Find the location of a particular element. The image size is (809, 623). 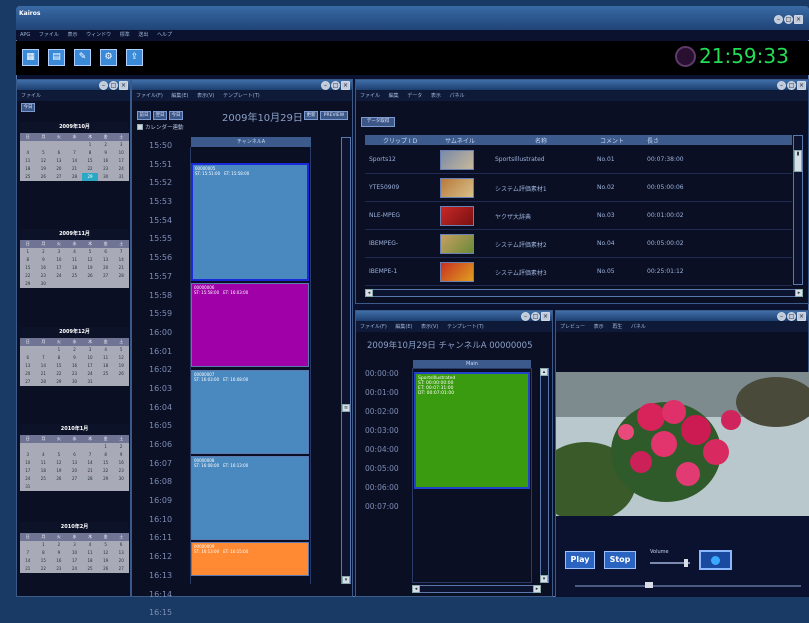

clip-menu-file: ファイル is located at coordinates (370, 96).